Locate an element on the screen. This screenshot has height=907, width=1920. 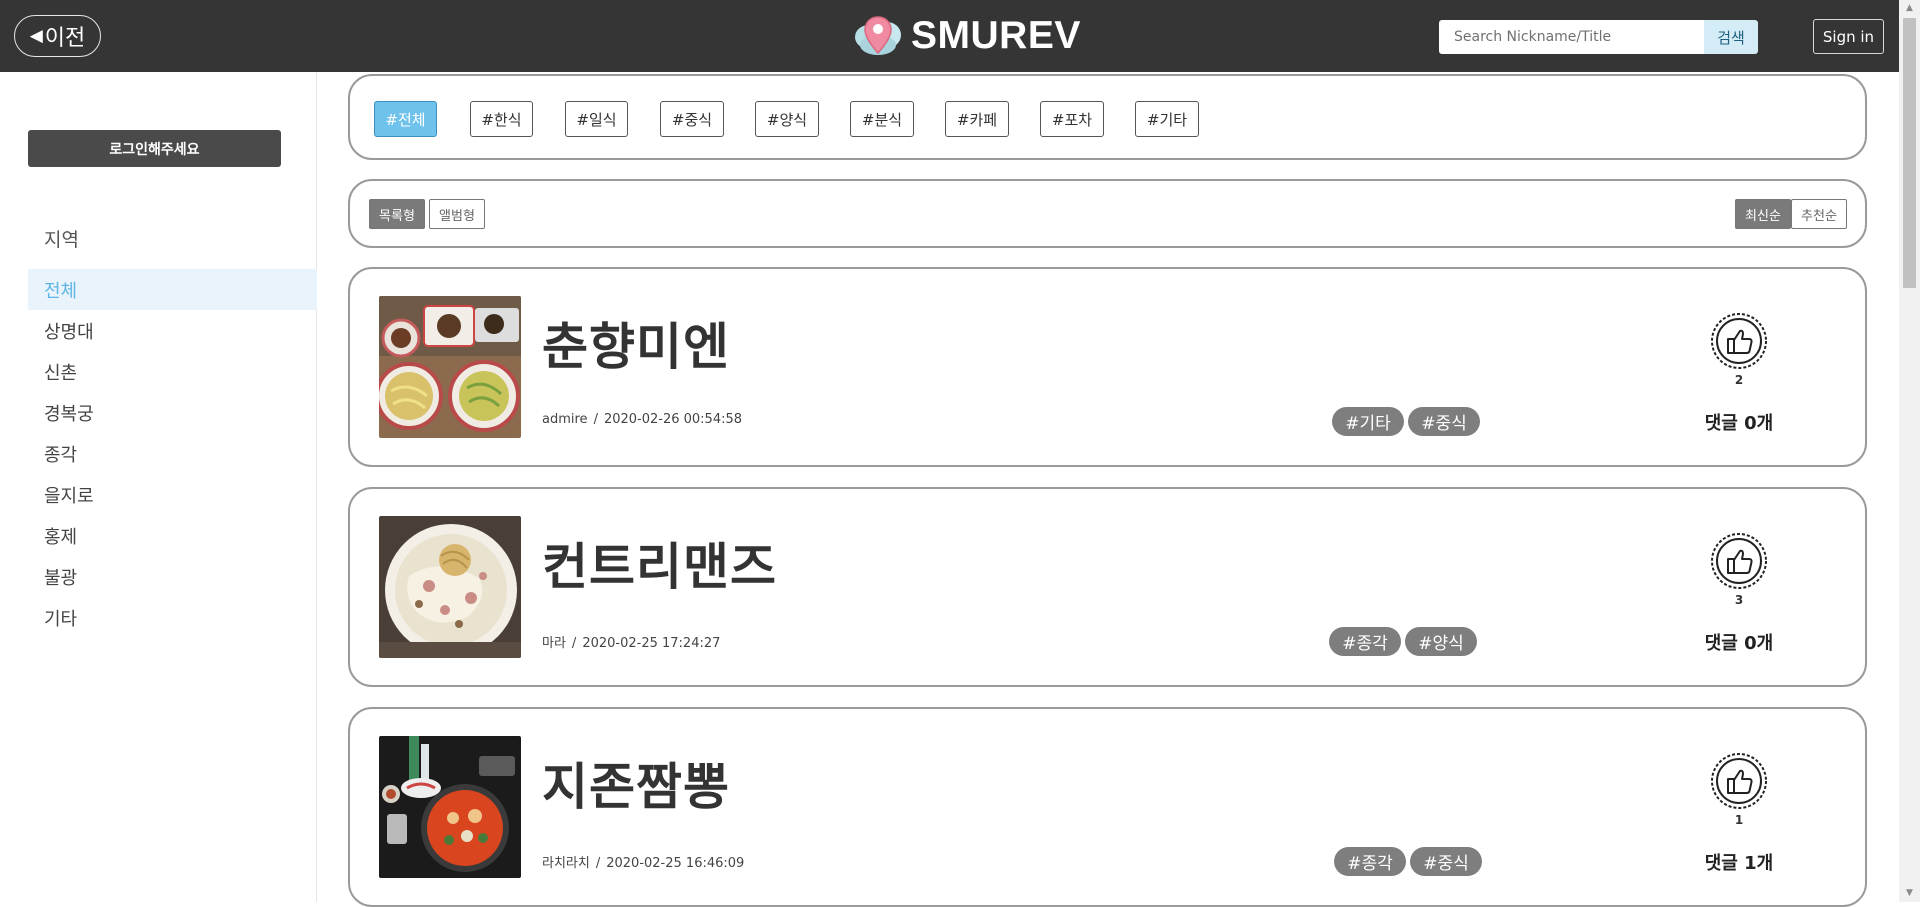
post-tag: #기타 is located at coordinates (1368, 421).